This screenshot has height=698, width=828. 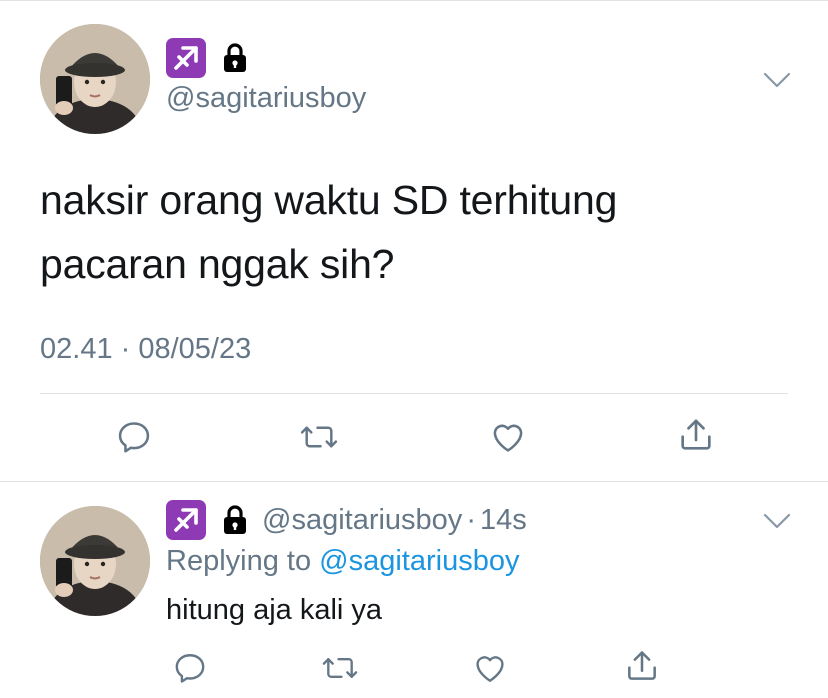 I want to click on replying-to-label: Replying to, so click(x=239, y=561).